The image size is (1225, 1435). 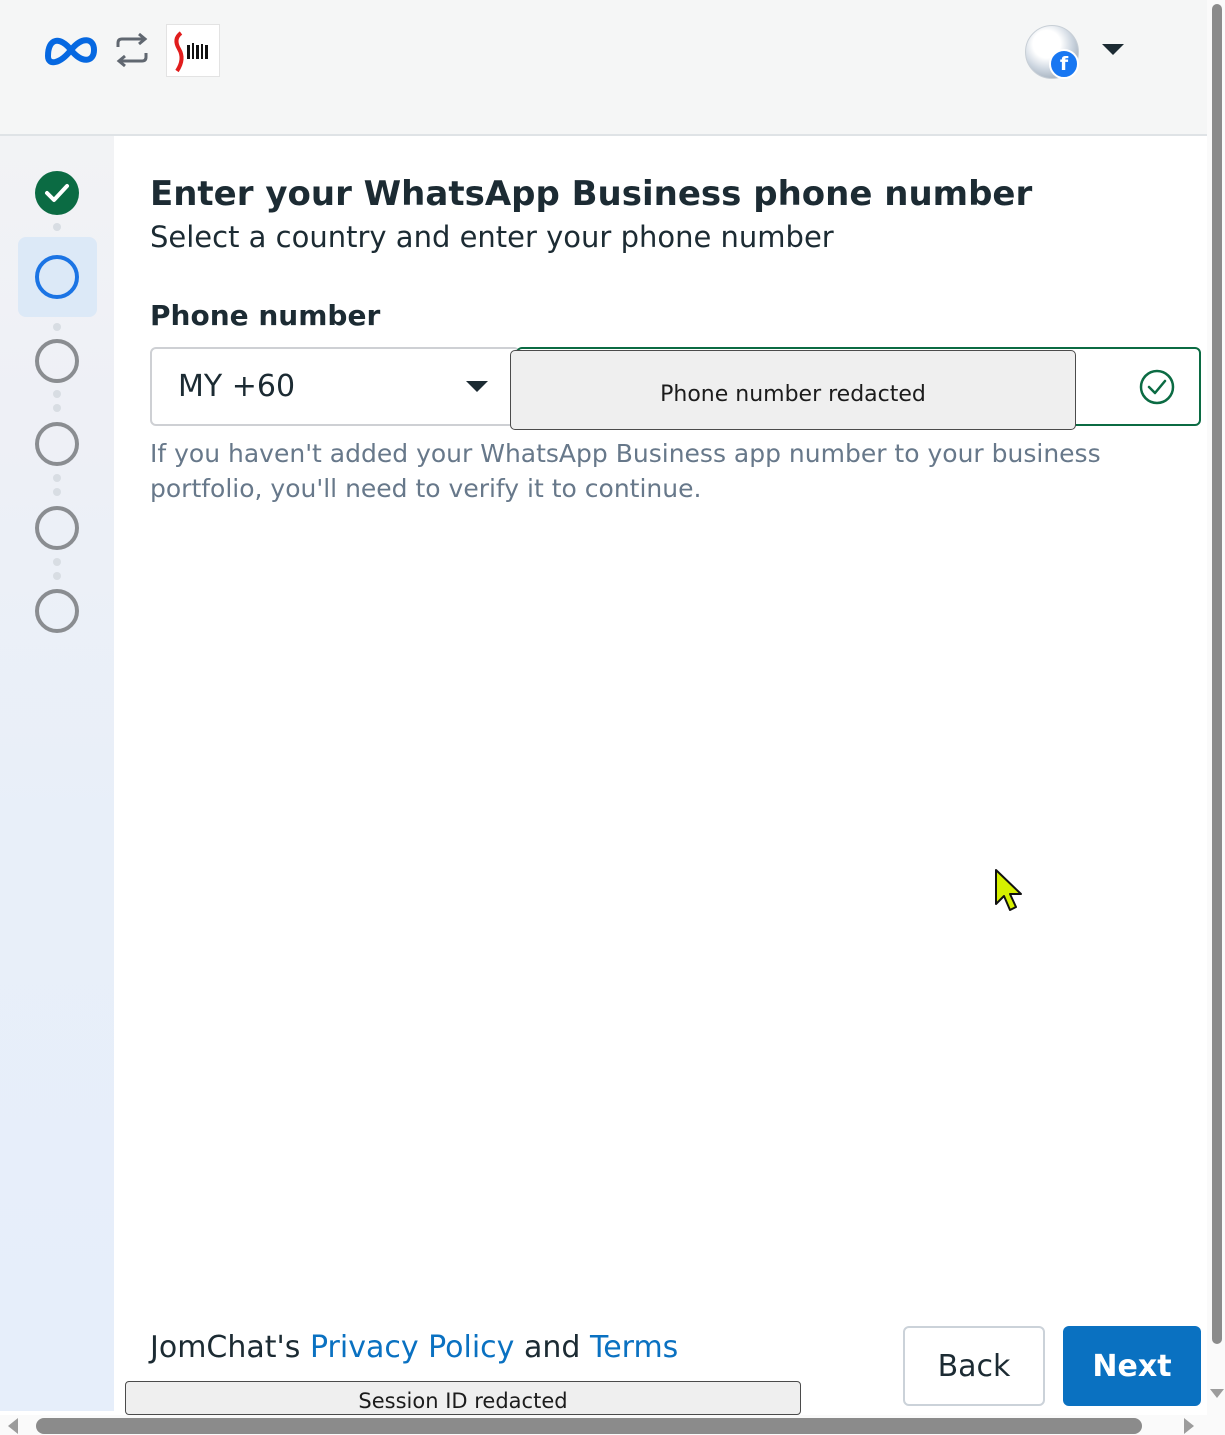 I want to click on step-6-pending, so click(x=57, y=611).